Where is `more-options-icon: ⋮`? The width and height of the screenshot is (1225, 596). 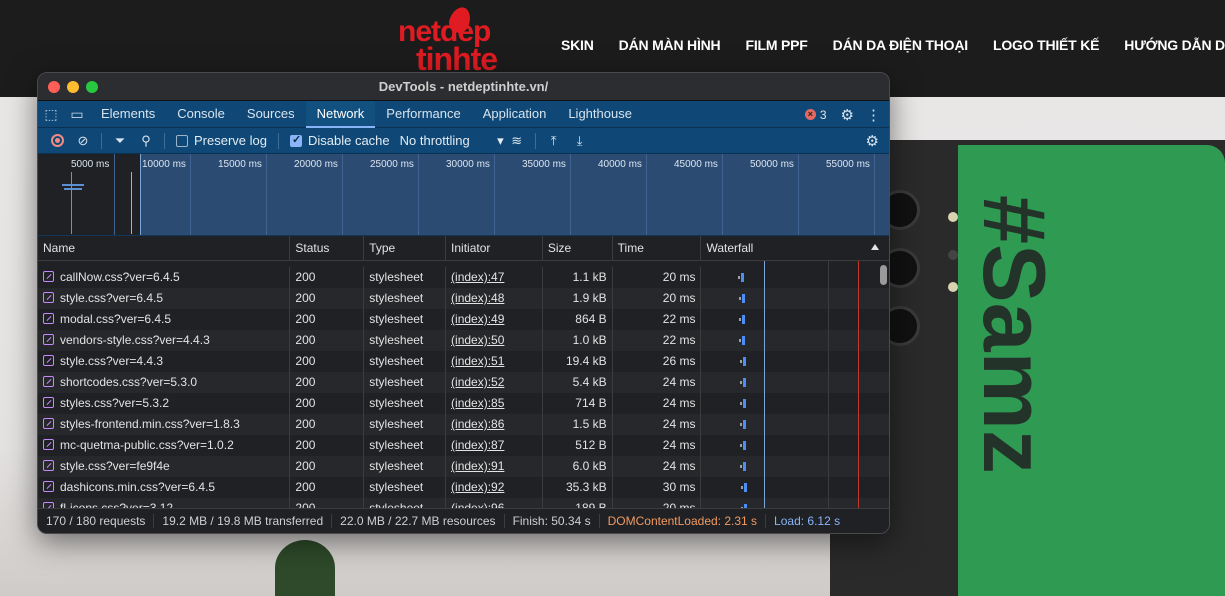
more-options-icon: ⋮ is located at coordinates (873, 115).